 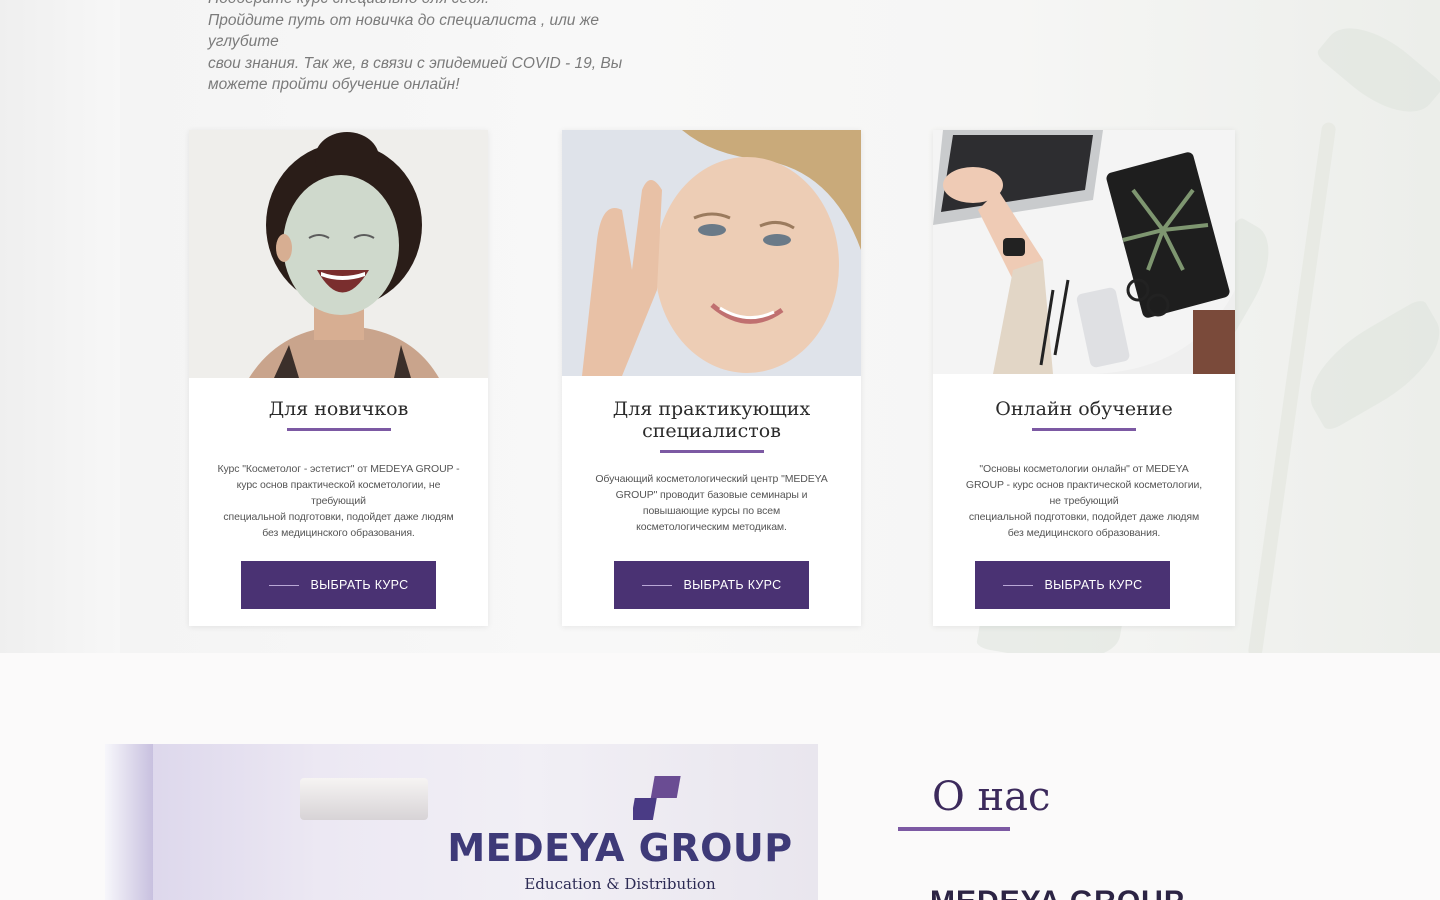 What do you see at coordinates (334, 84) in the screenshot?
I see `intro-line: можете пройти обучение онлайн!` at bounding box center [334, 84].